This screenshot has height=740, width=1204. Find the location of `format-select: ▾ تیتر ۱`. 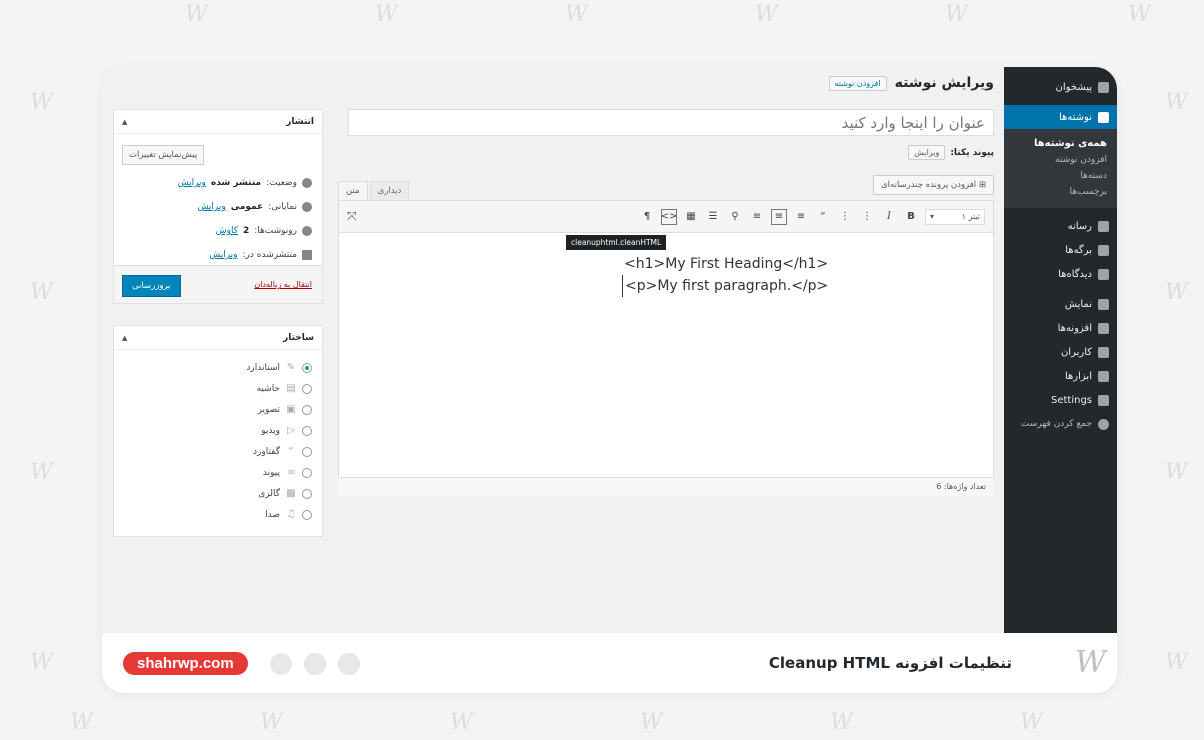

format-select: ▾ تیتر ۱ is located at coordinates (955, 216).